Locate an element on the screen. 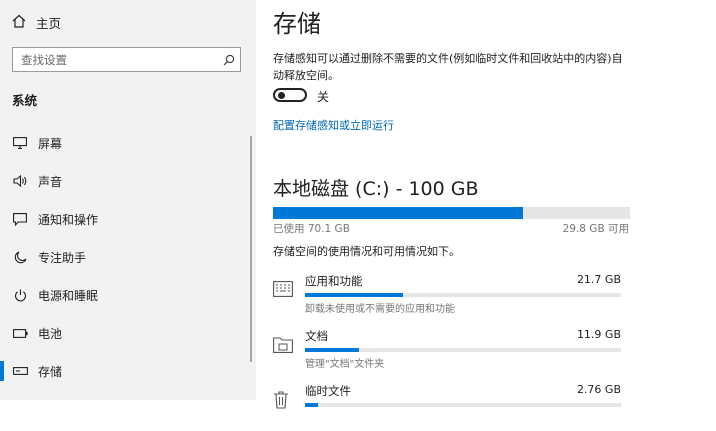 Image resolution: width=716 pixels, height=431 pixels. sidebar-item-battery: 电池 is located at coordinates (128, 333).